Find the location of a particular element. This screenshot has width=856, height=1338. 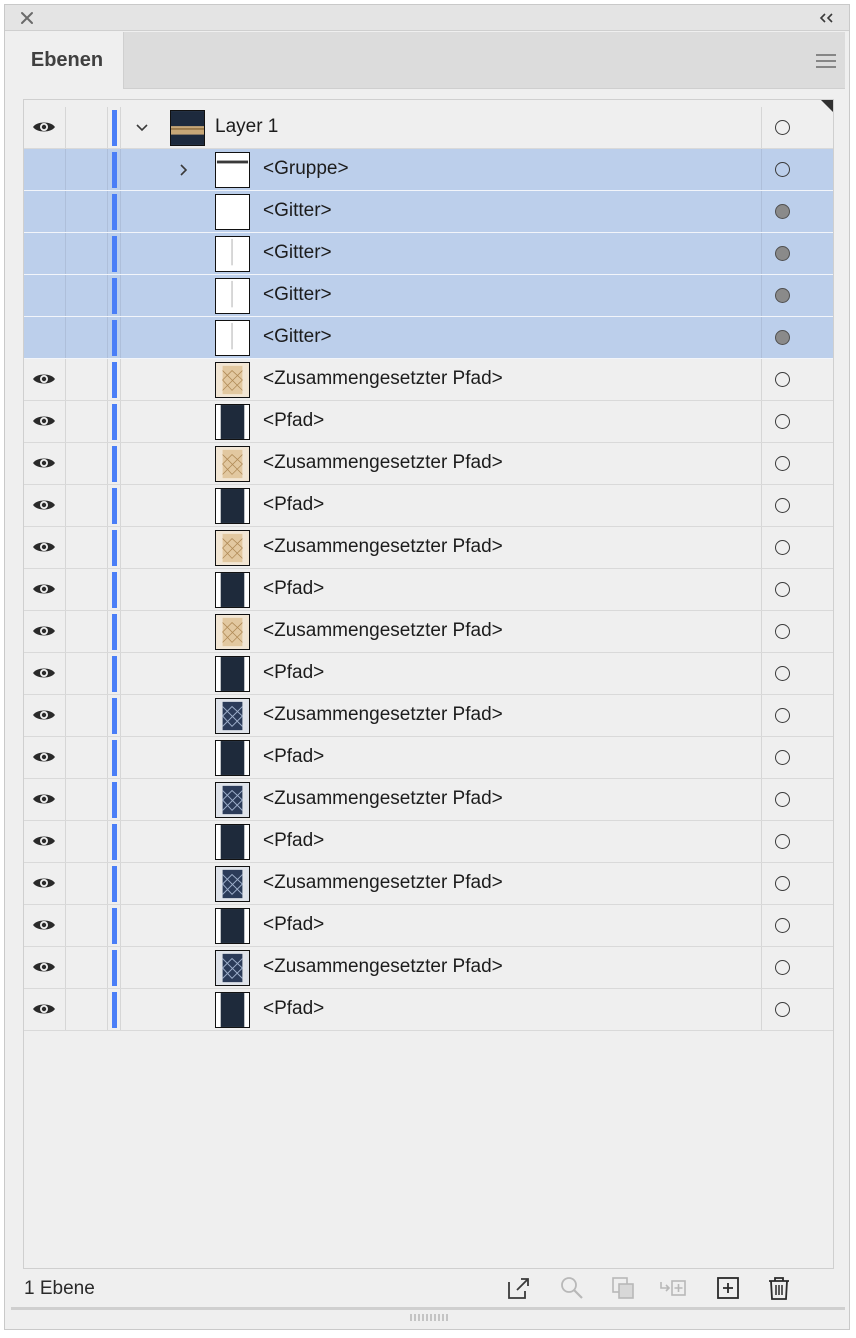

layer-name: <Gruppe> is located at coordinates (306, 169).